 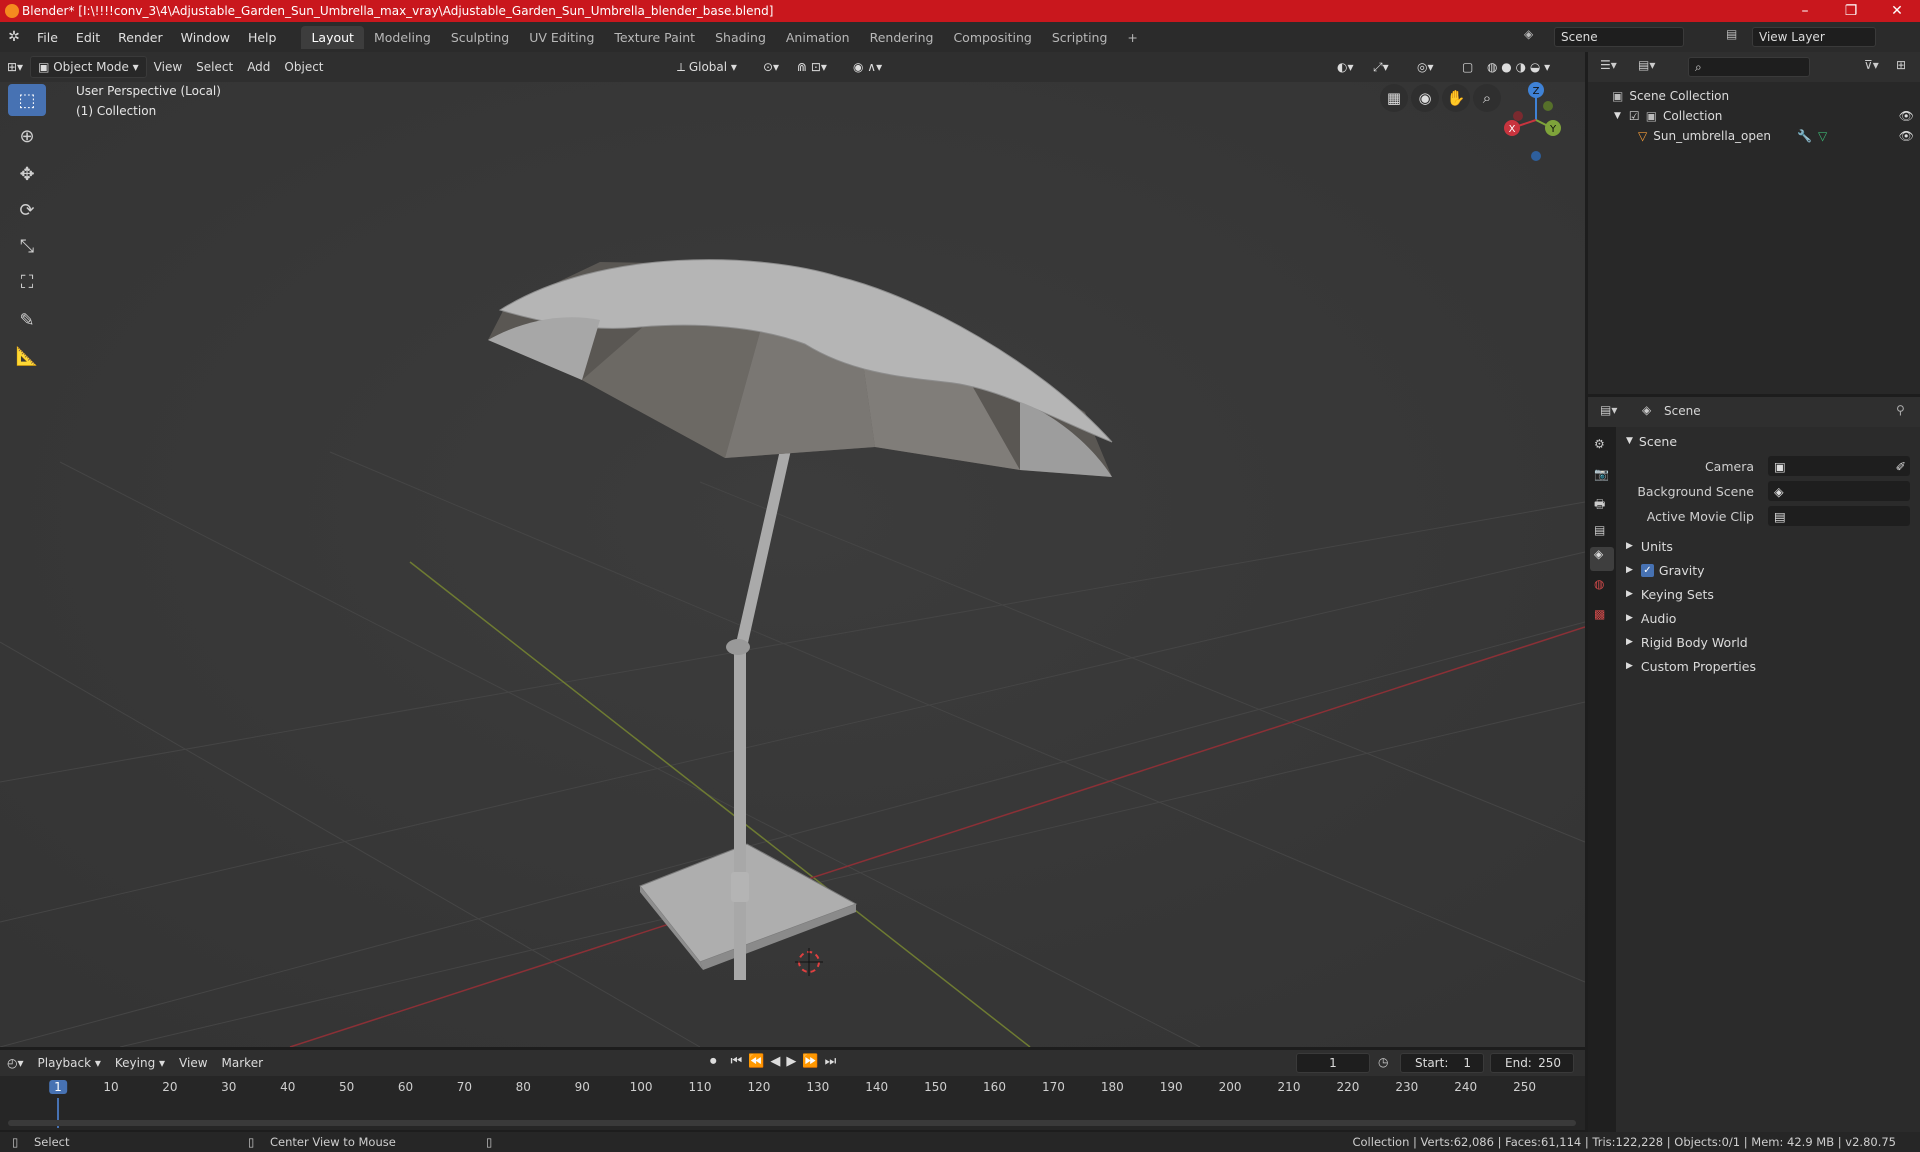 What do you see at coordinates (1456, 98) in the screenshot?
I see `pan-hand-icon: ✋` at bounding box center [1456, 98].